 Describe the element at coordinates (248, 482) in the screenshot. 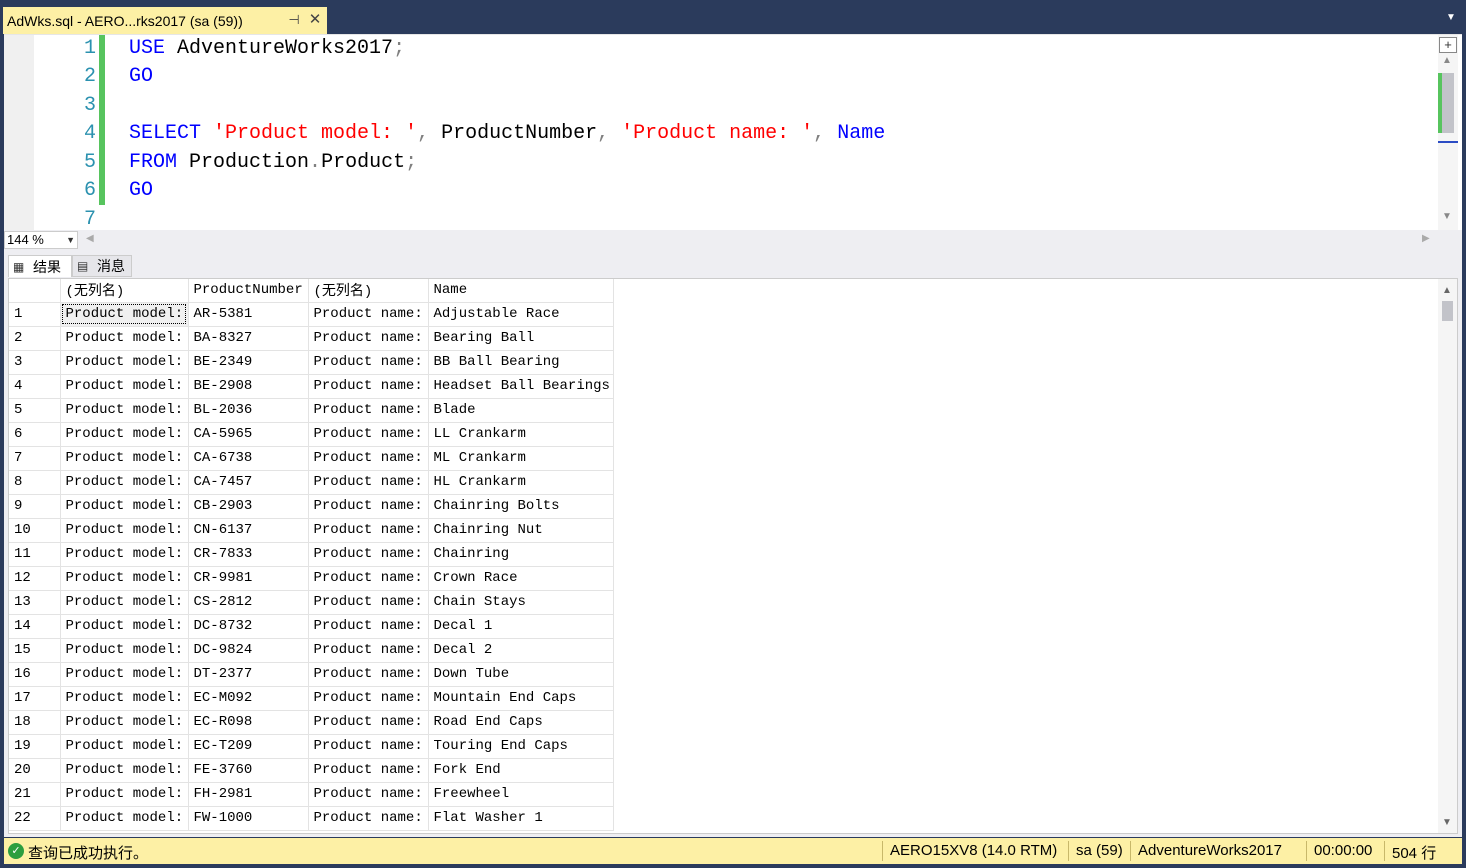

I see `table-cell: CA-7457` at that location.